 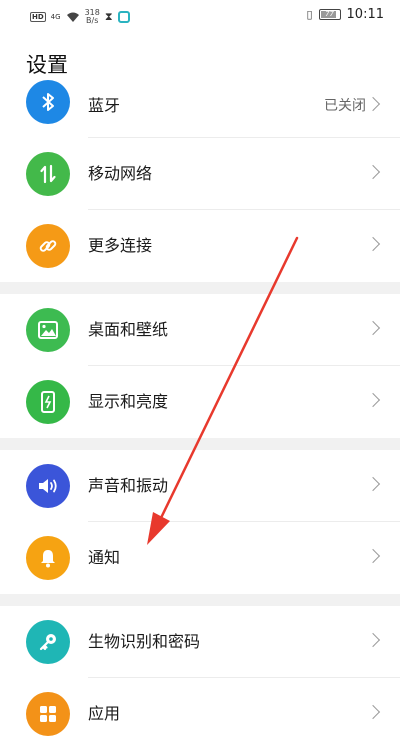 I want to click on clock: 10:11, so click(x=365, y=14).